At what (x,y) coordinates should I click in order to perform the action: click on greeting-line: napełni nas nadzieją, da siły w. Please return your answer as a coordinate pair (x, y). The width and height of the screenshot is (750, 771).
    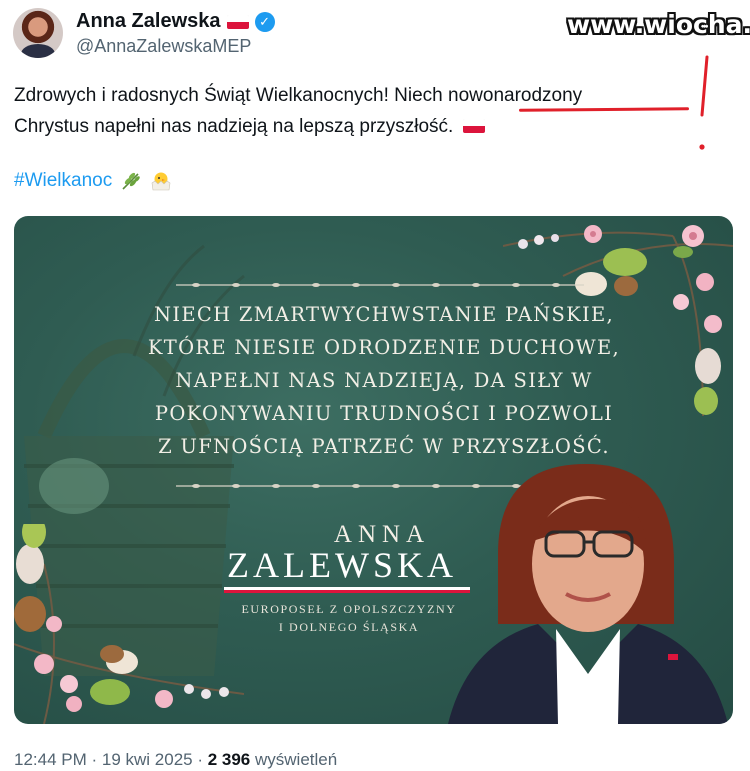
    Looking at the image, I should click on (384, 380).